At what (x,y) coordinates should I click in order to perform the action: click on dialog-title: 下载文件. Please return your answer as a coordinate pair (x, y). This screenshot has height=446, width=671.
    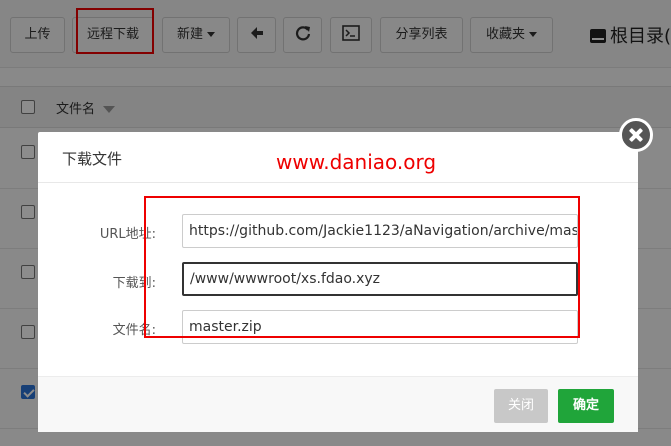
    Looking at the image, I should click on (92, 159).